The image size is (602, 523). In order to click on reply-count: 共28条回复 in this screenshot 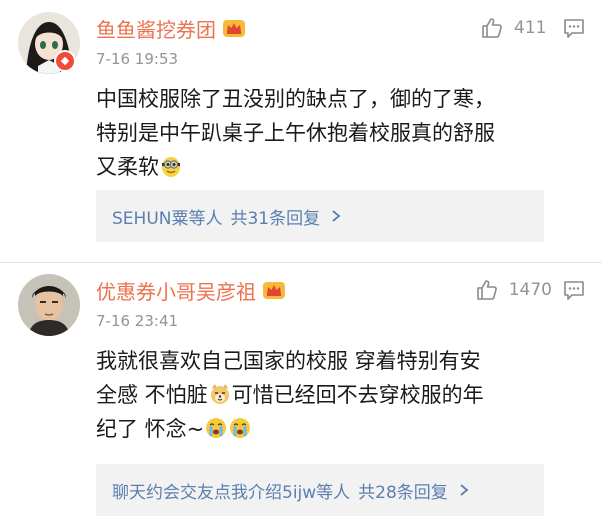, I will do `click(403, 490)`.